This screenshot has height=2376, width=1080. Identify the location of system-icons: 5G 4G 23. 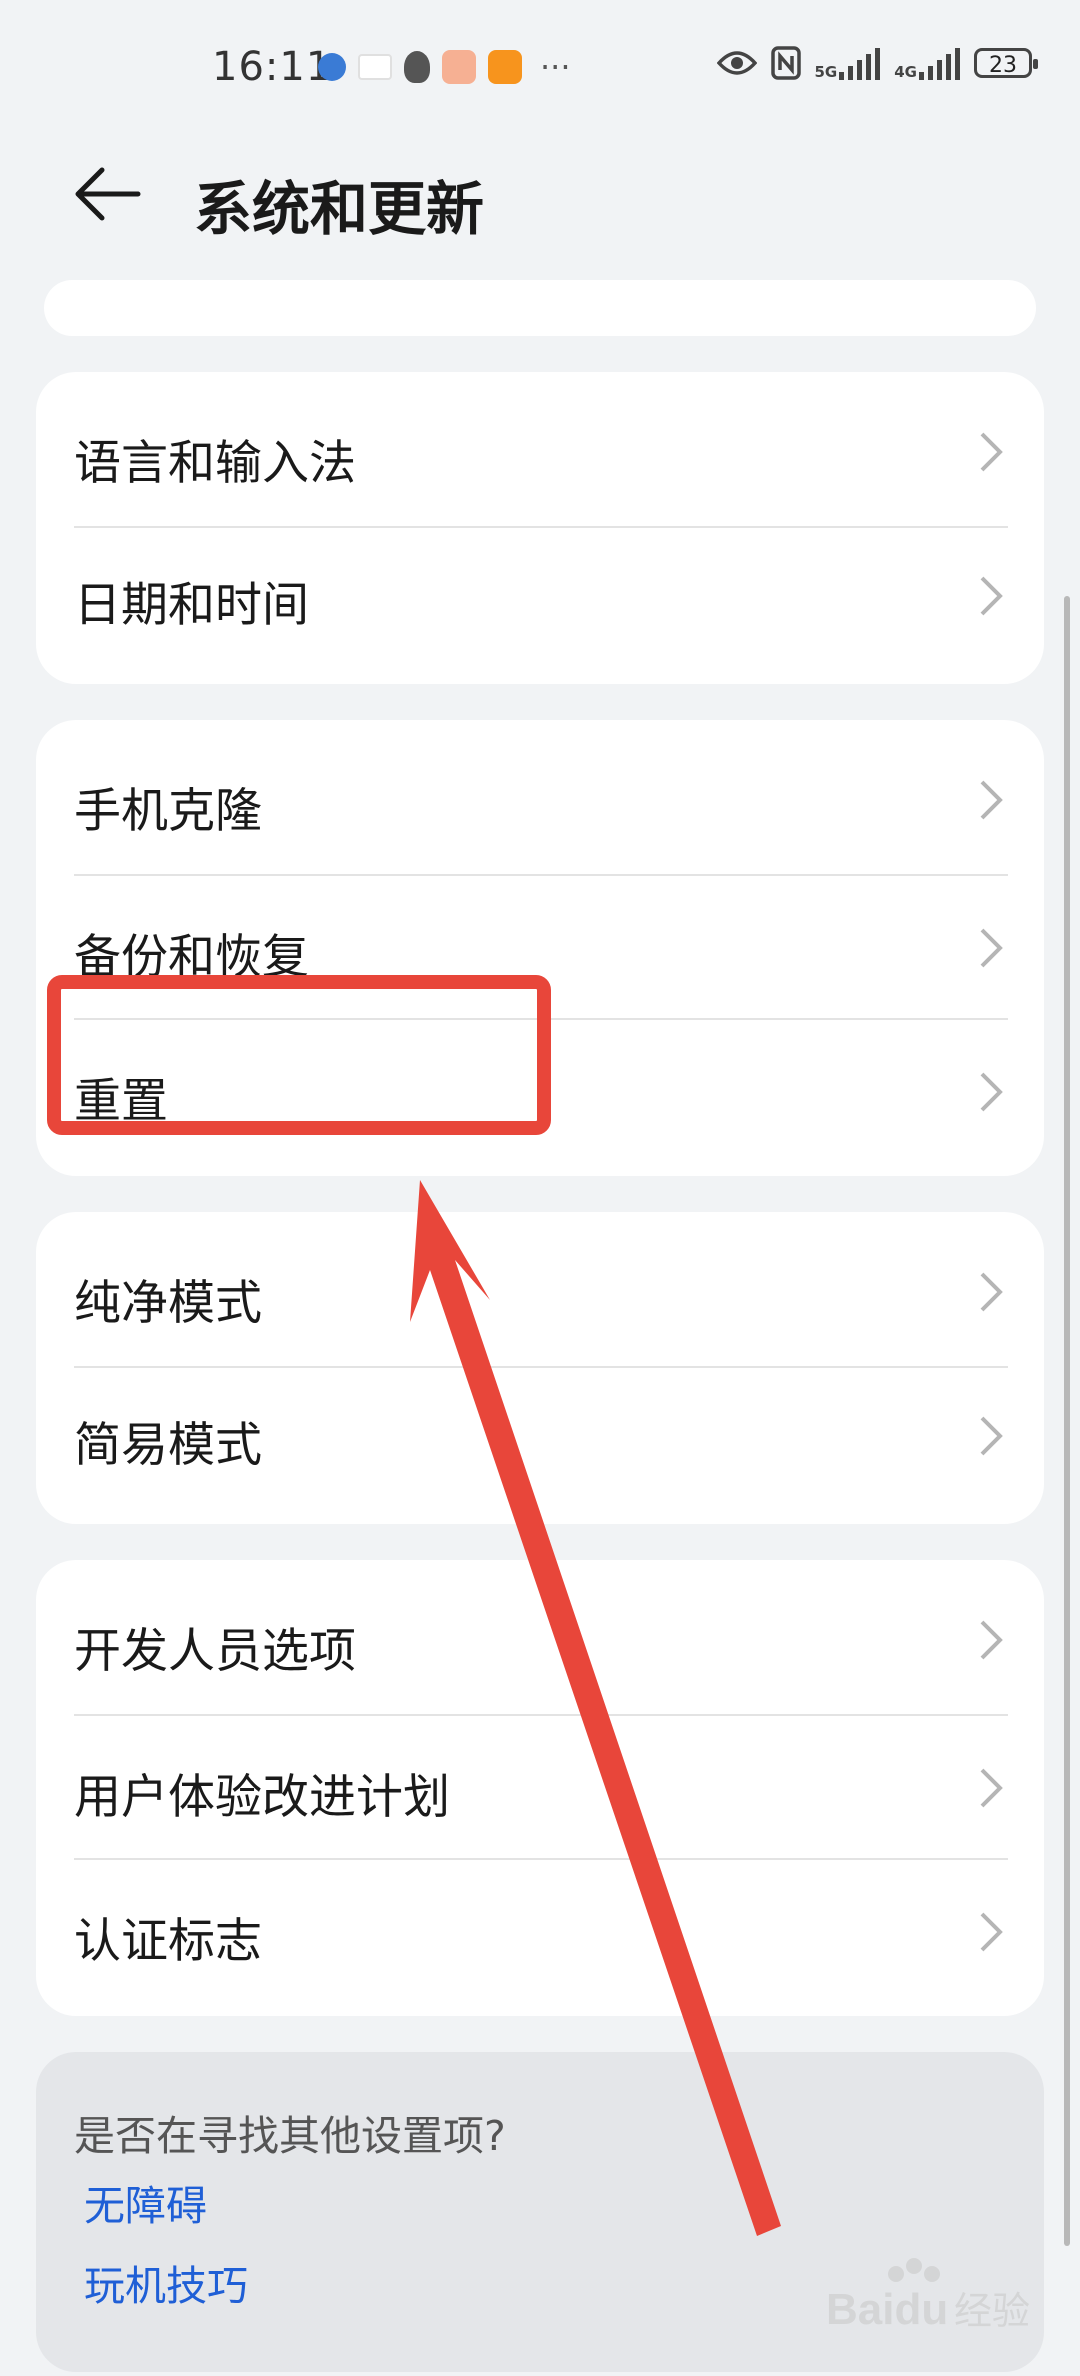
(877, 63).